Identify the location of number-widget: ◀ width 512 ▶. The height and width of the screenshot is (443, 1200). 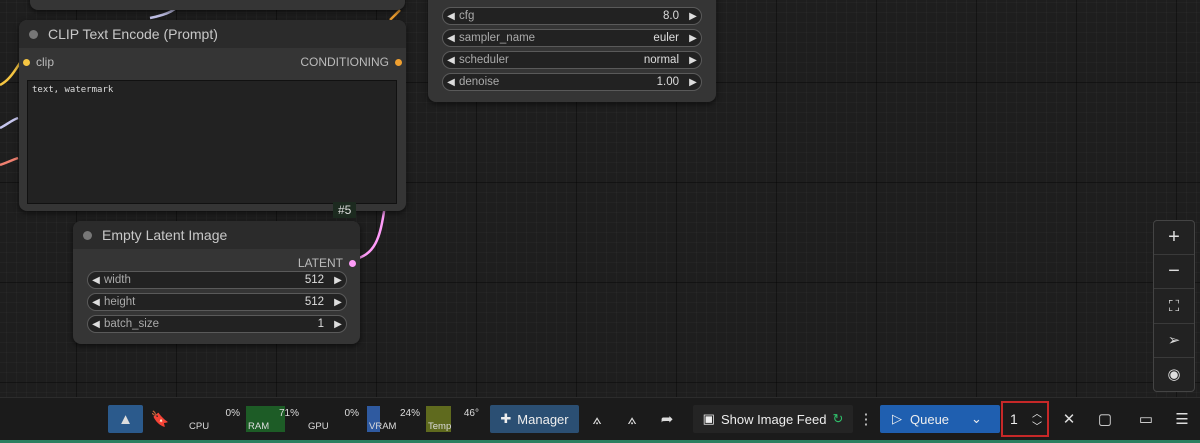
(217, 280).